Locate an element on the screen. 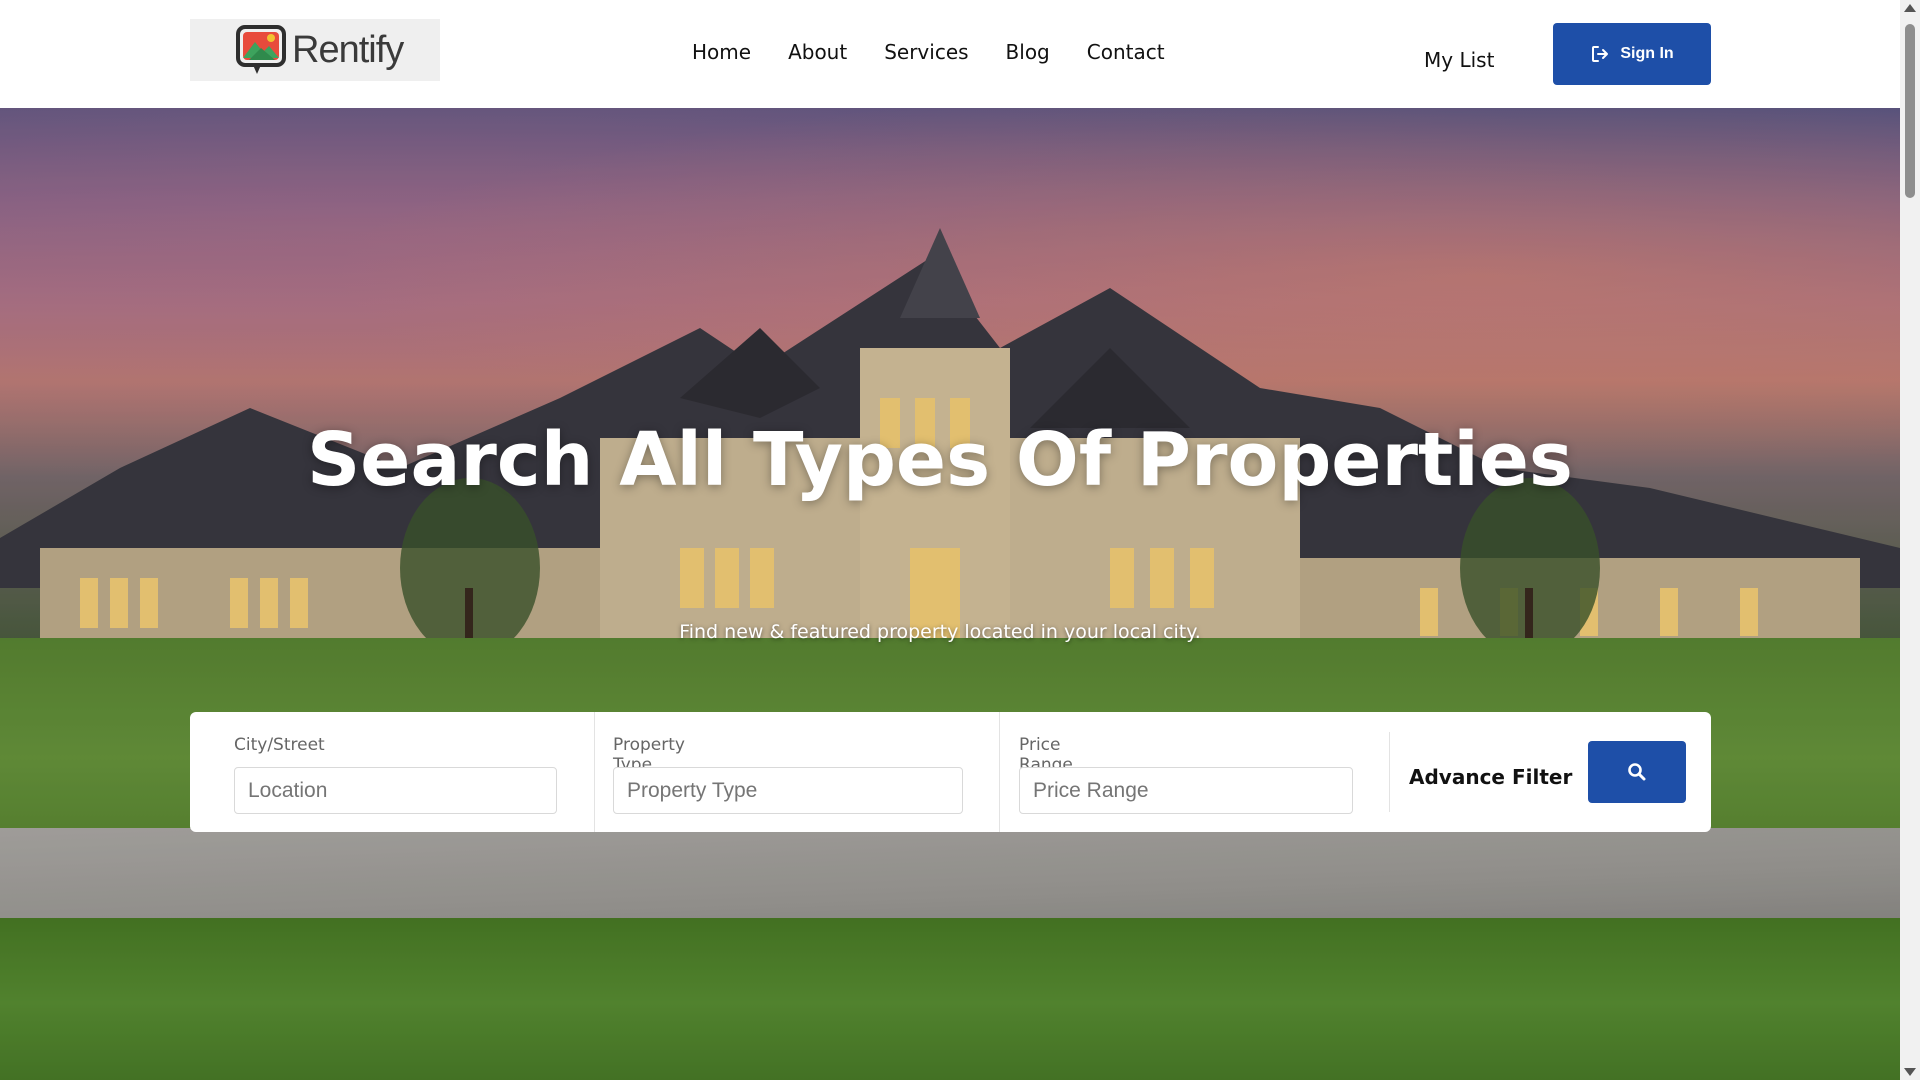 This screenshot has width=1920, height=1080. city-label: City/Street is located at coordinates (279, 745).